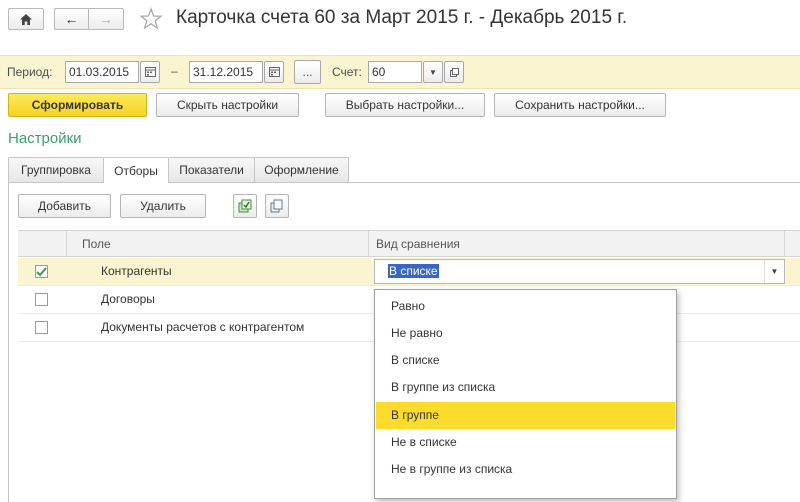  Describe the element at coordinates (77, 105) in the screenshot. I see `generate-button: Сформировать` at that location.